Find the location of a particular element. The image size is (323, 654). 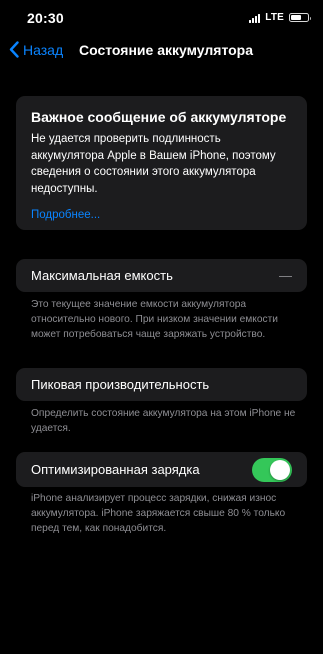

max-capacity-row: Максимальная емкость — is located at coordinates (161, 275).